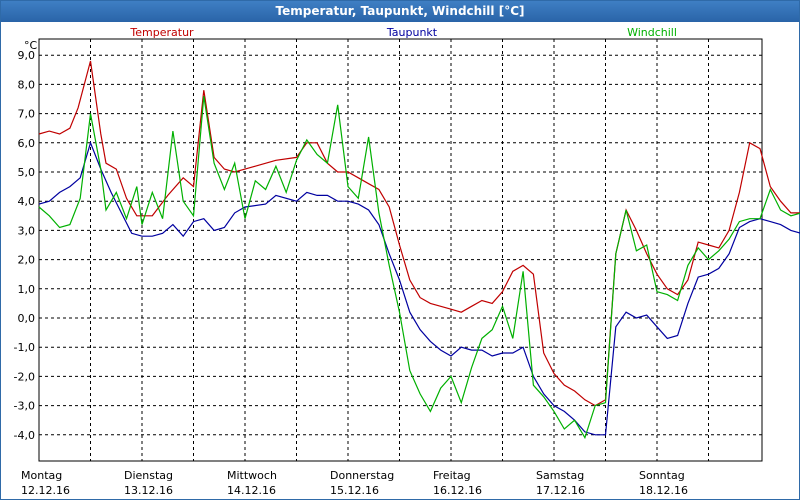  I want to click on x-tick-date: 14.12.16, so click(251, 490).